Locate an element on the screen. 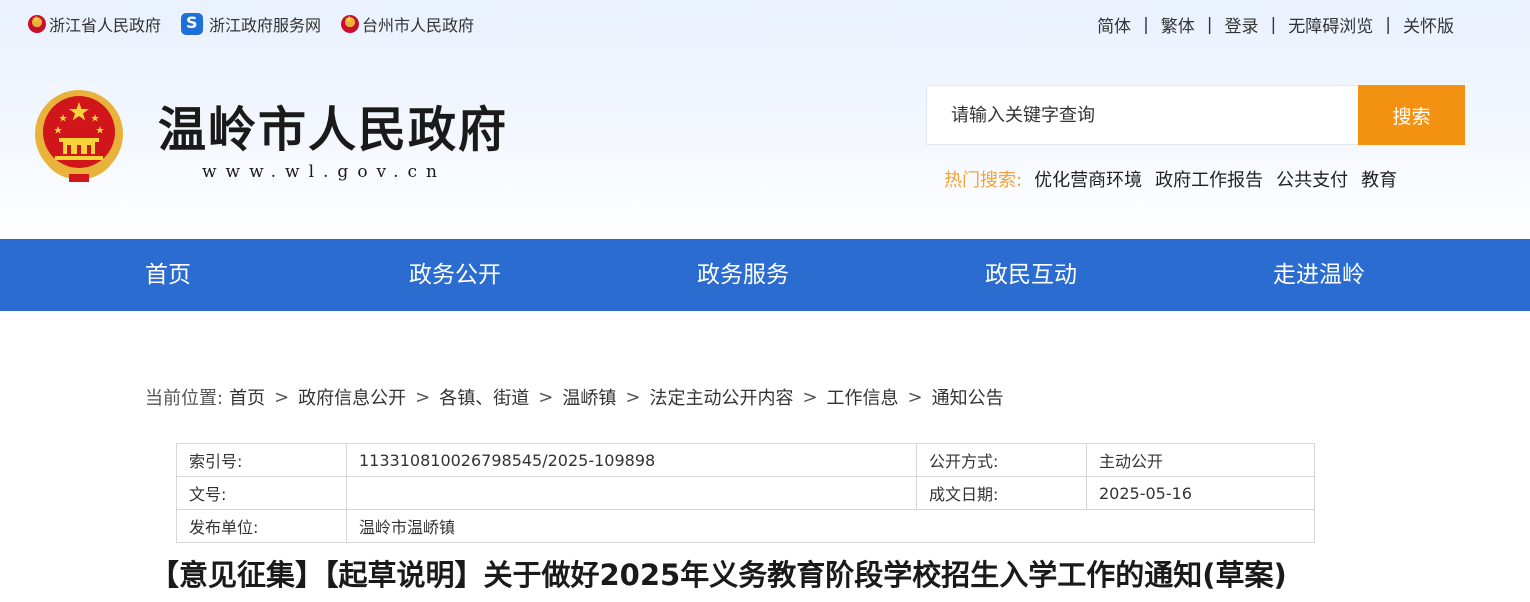  breadcrumb-item: 温峤镇 is located at coordinates (589, 397).